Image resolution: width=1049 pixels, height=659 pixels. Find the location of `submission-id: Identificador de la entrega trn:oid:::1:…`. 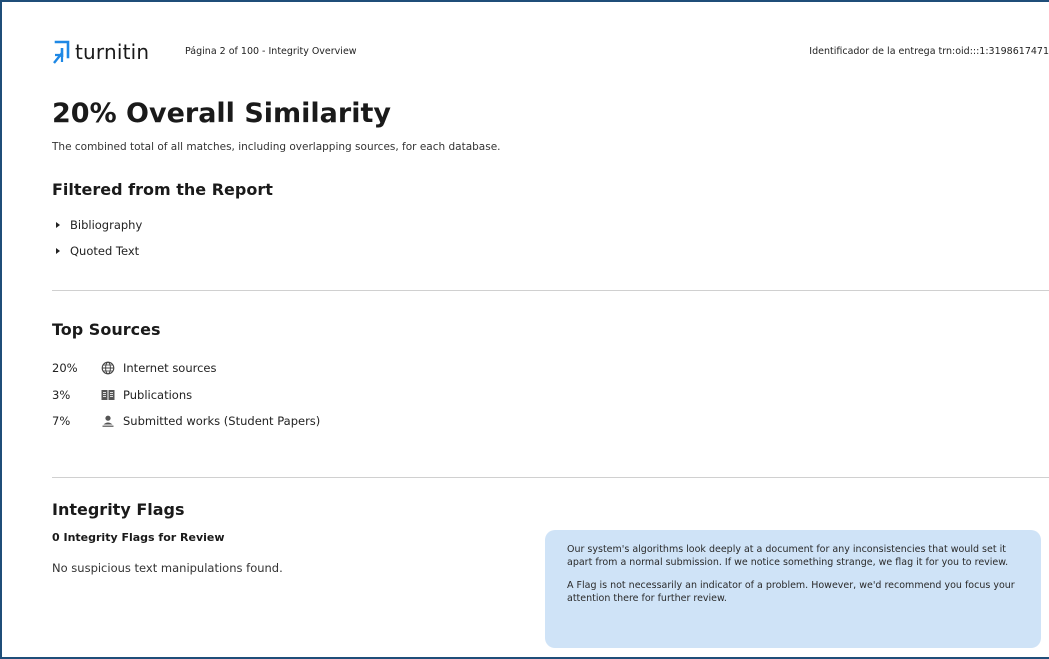

submission-id: Identificador de la entrega trn:oid:::1:… is located at coordinates (929, 51).